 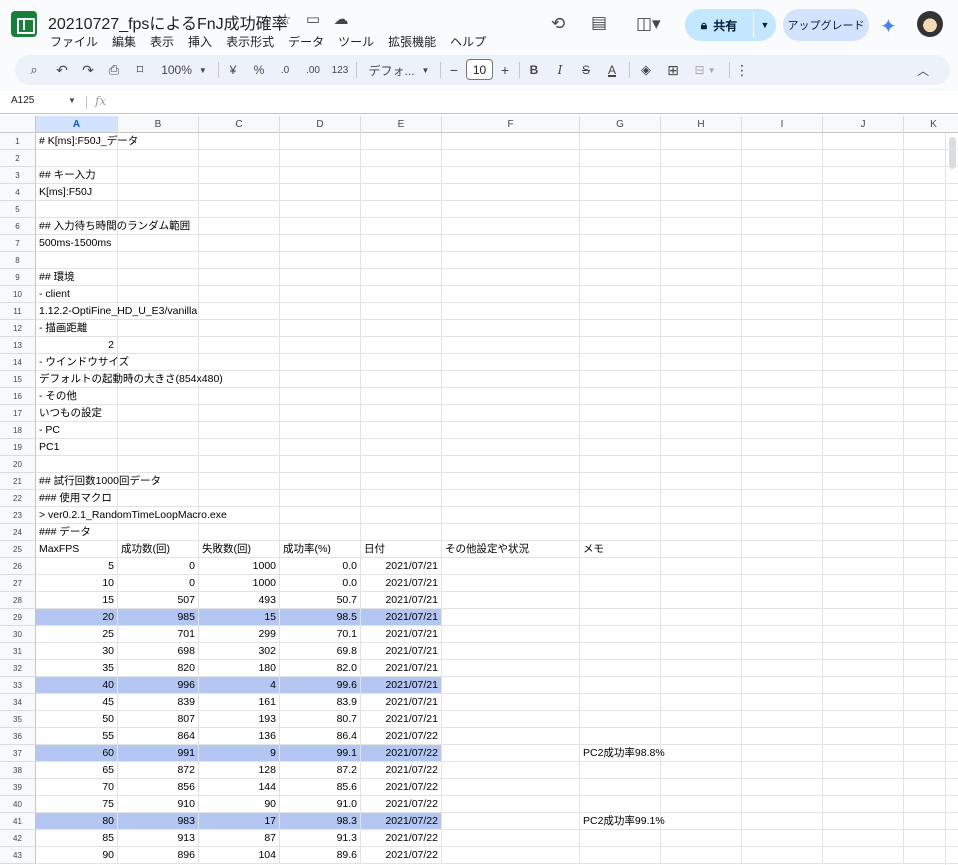 What do you see at coordinates (77, 345) in the screenshot?
I see `cell: 2` at bounding box center [77, 345].